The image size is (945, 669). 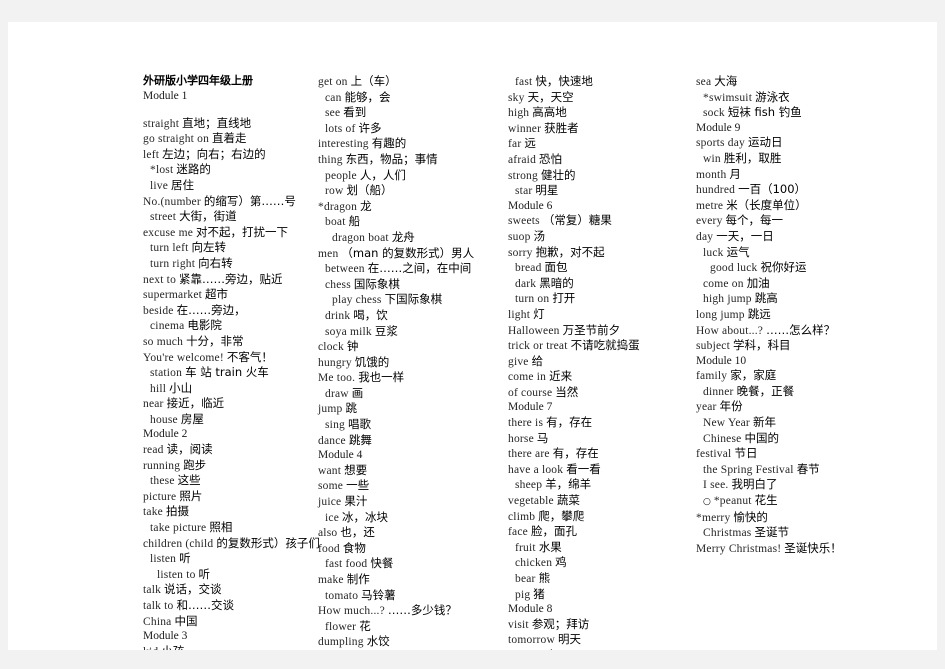 I want to click on vocabulary-entry: China 中国, so click(x=235, y=622).